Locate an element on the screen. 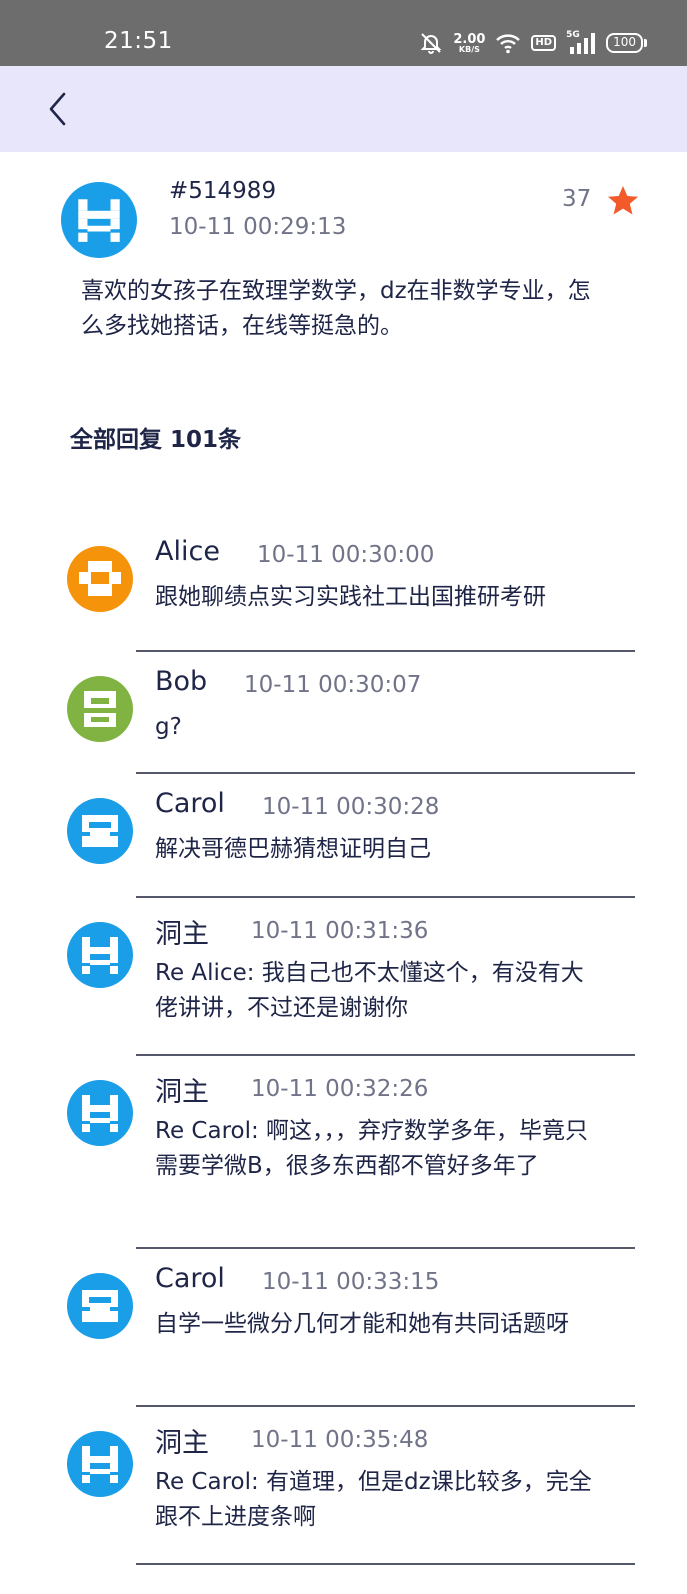  reply-time: 10-11 00:30:07 is located at coordinates (333, 685).